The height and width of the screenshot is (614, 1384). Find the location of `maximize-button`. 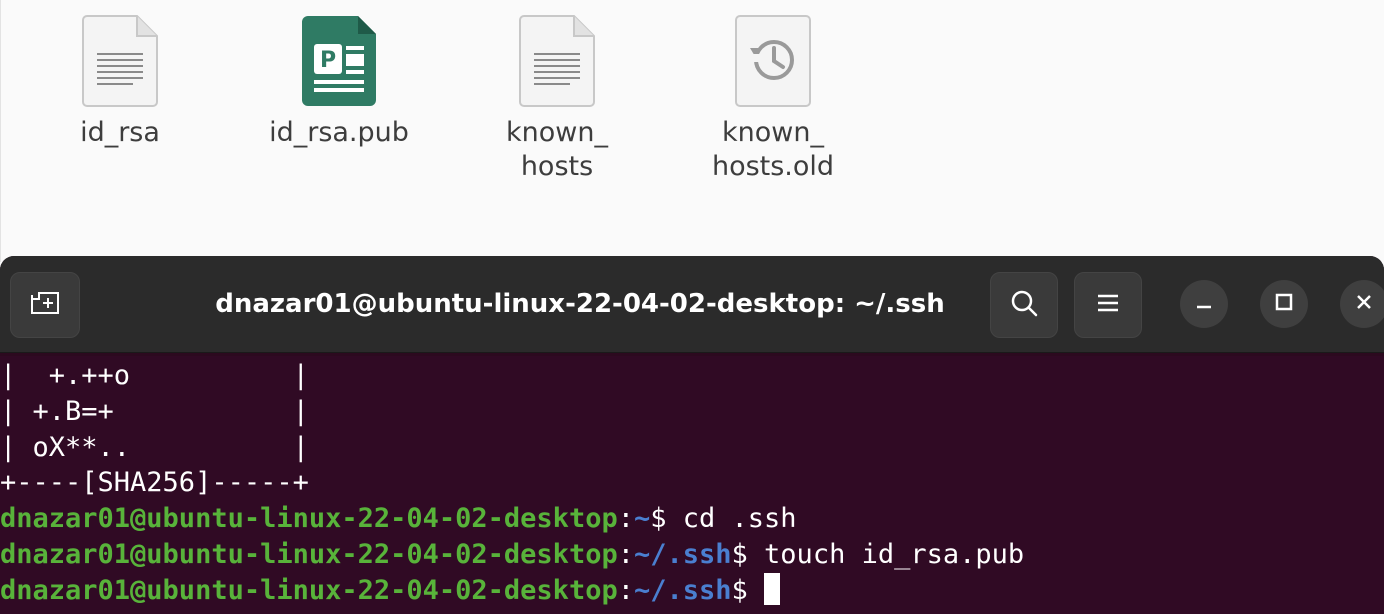

maximize-button is located at coordinates (1284, 304).